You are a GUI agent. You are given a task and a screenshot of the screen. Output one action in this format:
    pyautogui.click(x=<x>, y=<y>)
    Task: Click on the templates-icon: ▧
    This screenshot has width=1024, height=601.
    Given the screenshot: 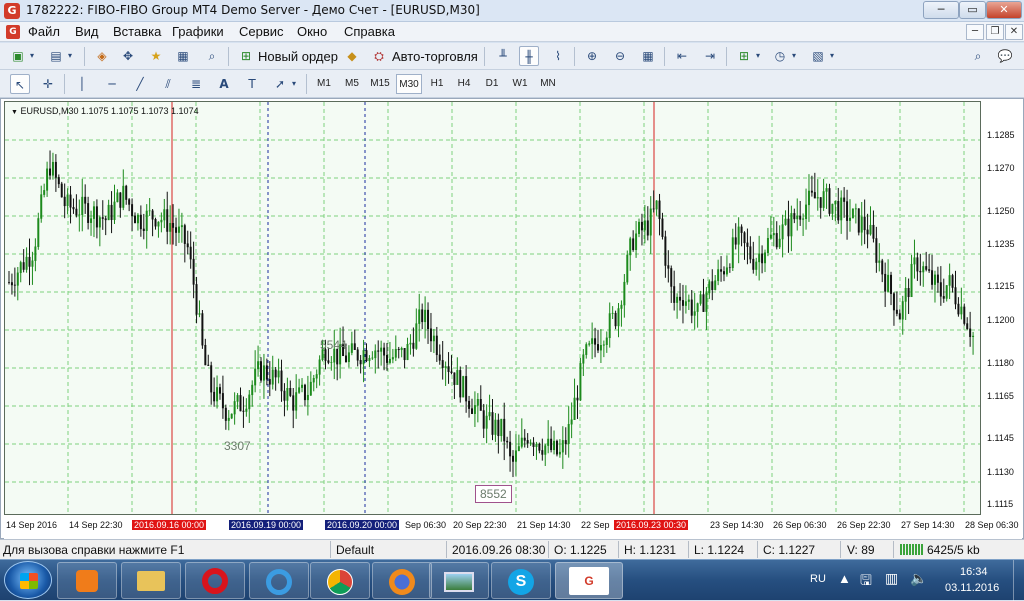 What is the action you would take?
    pyautogui.click(x=818, y=56)
    